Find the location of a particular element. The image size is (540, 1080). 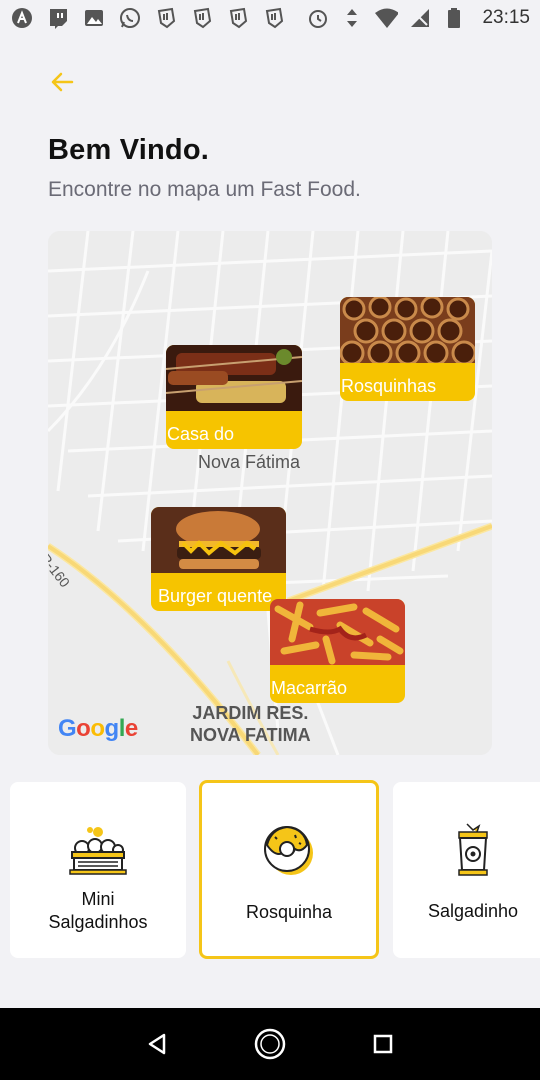

neighborhood-label: Nova Fátima is located at coordinates (249, 462).